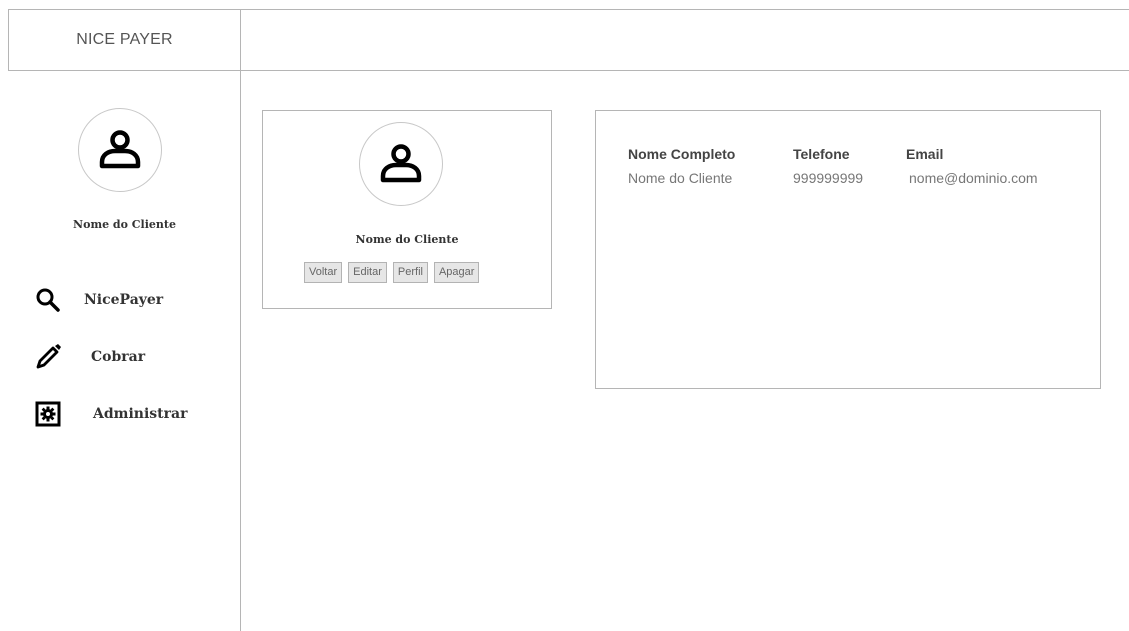  I want to click on email-value: nome@dominio.com, so click(973, 178).